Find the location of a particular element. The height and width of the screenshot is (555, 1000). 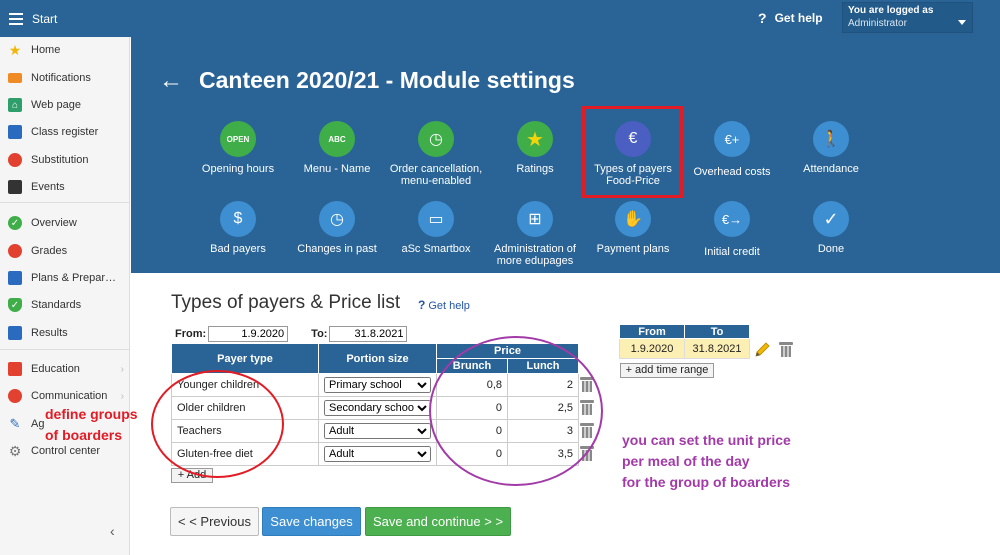

tile-attendance: 🚶 Attendance is located at coordinates (831, 148).